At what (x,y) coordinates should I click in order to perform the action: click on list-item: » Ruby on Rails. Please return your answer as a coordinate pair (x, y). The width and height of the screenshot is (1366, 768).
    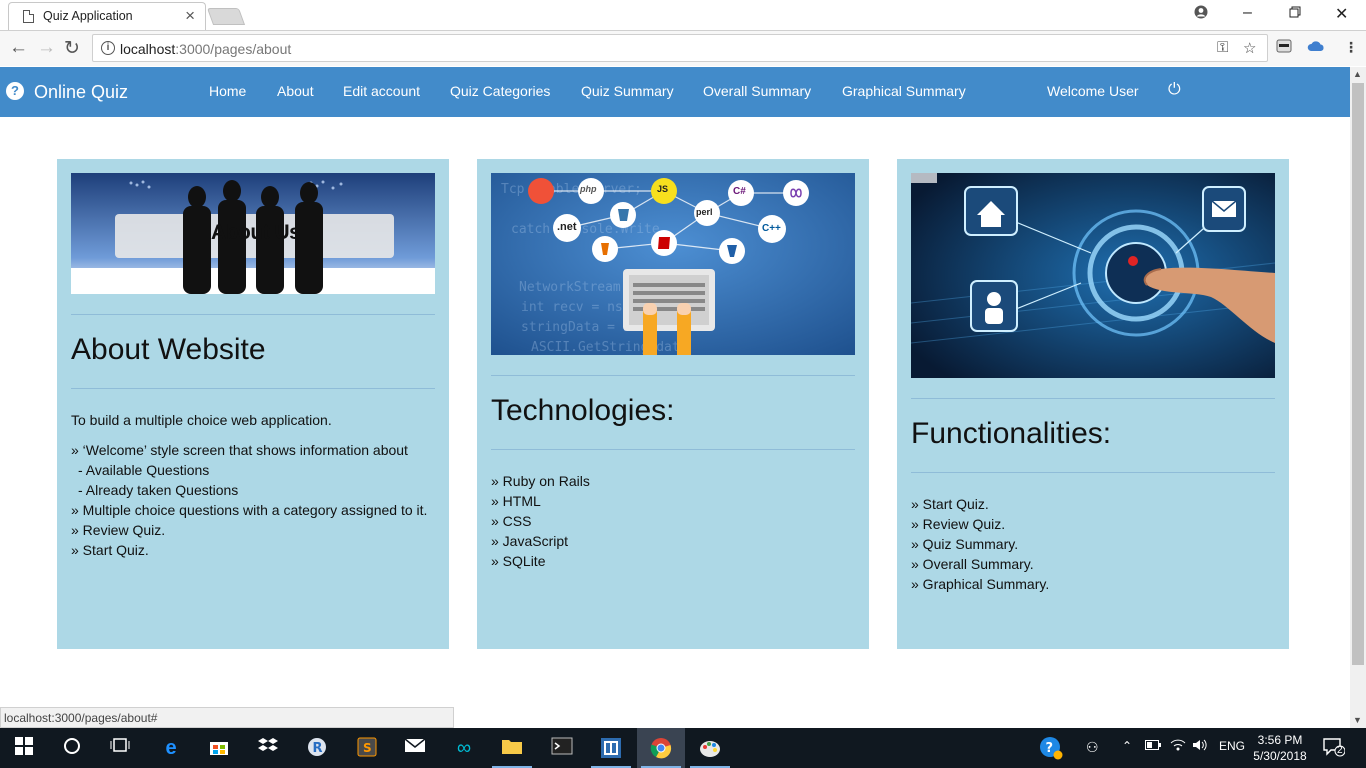
    Looking at the image, I should click on (540, 481).